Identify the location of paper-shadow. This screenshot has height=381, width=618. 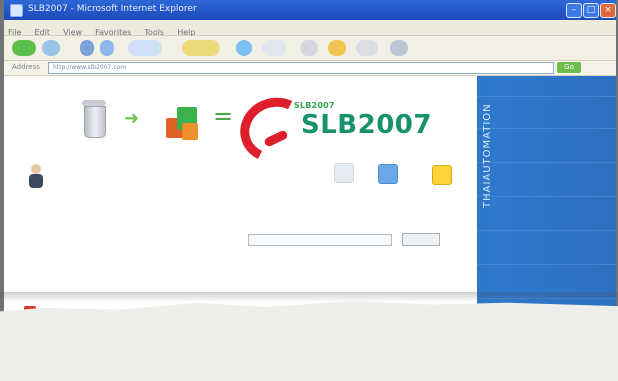
(309, 297).